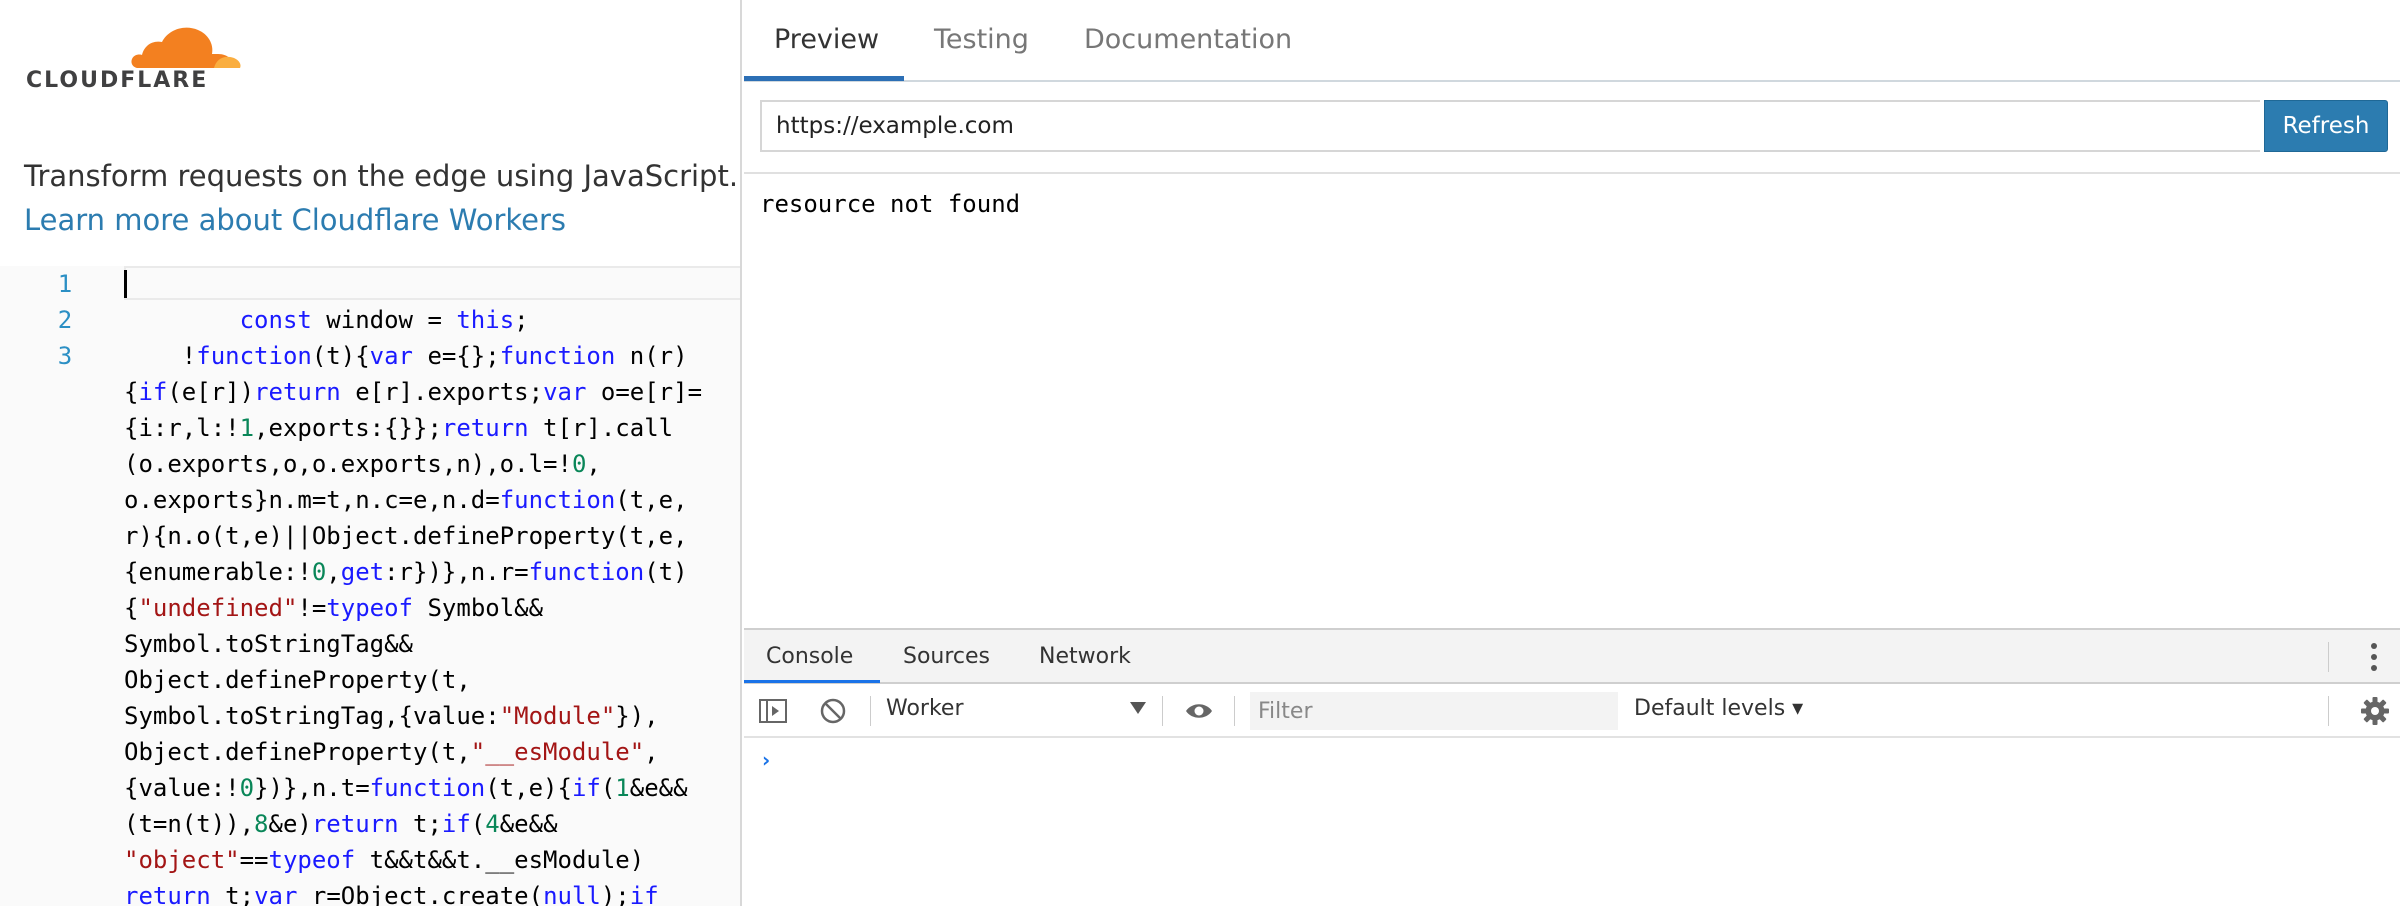  What do you see at coordinates (211, 392) in the screenshot?
I see `code-token: (e[r])` at bounding box center [211, 392].